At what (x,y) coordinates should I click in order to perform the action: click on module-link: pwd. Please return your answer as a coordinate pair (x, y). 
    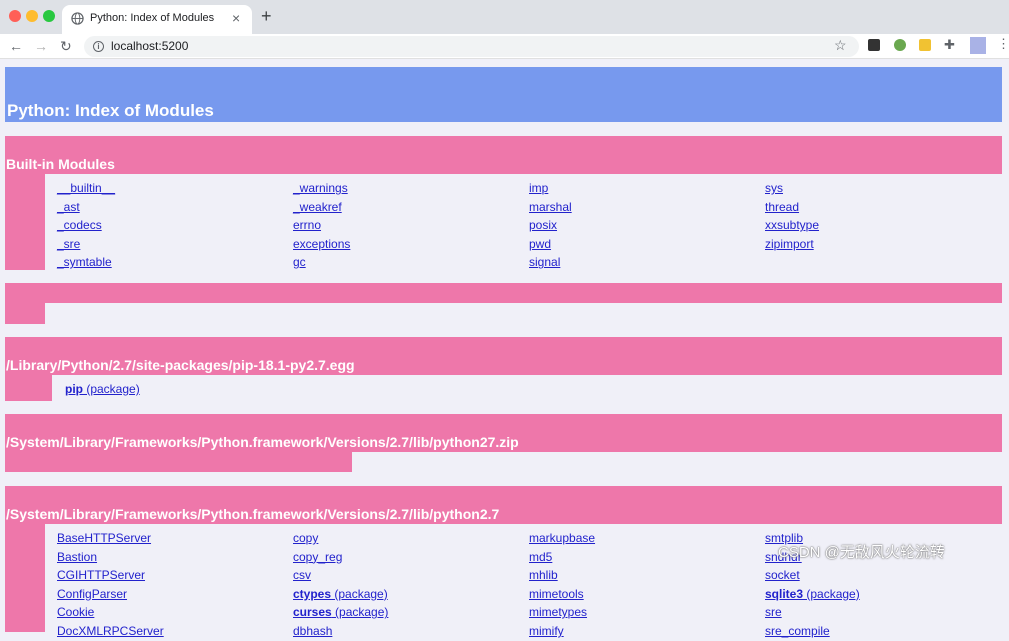
    Looking at the image, I should click on (540, 244).